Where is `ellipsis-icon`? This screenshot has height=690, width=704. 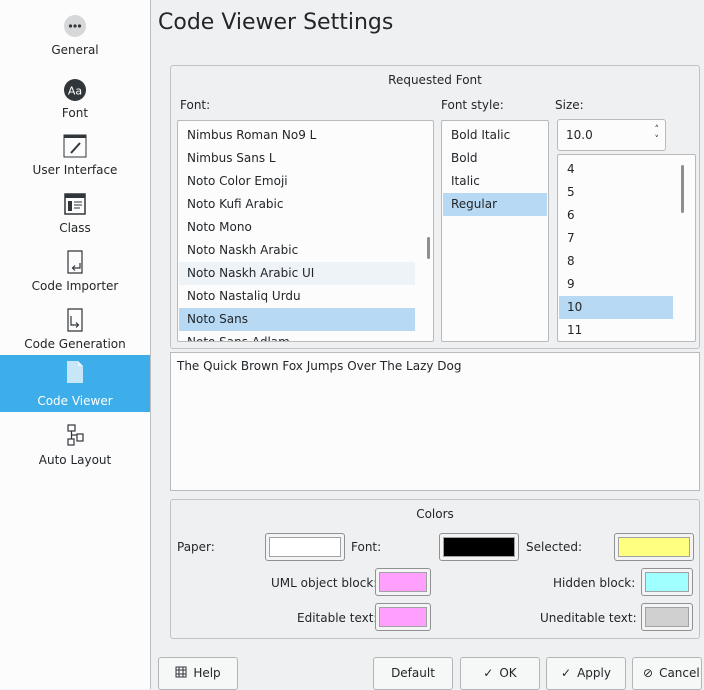 ellipsis-icon is located at coordinates (75, 26).